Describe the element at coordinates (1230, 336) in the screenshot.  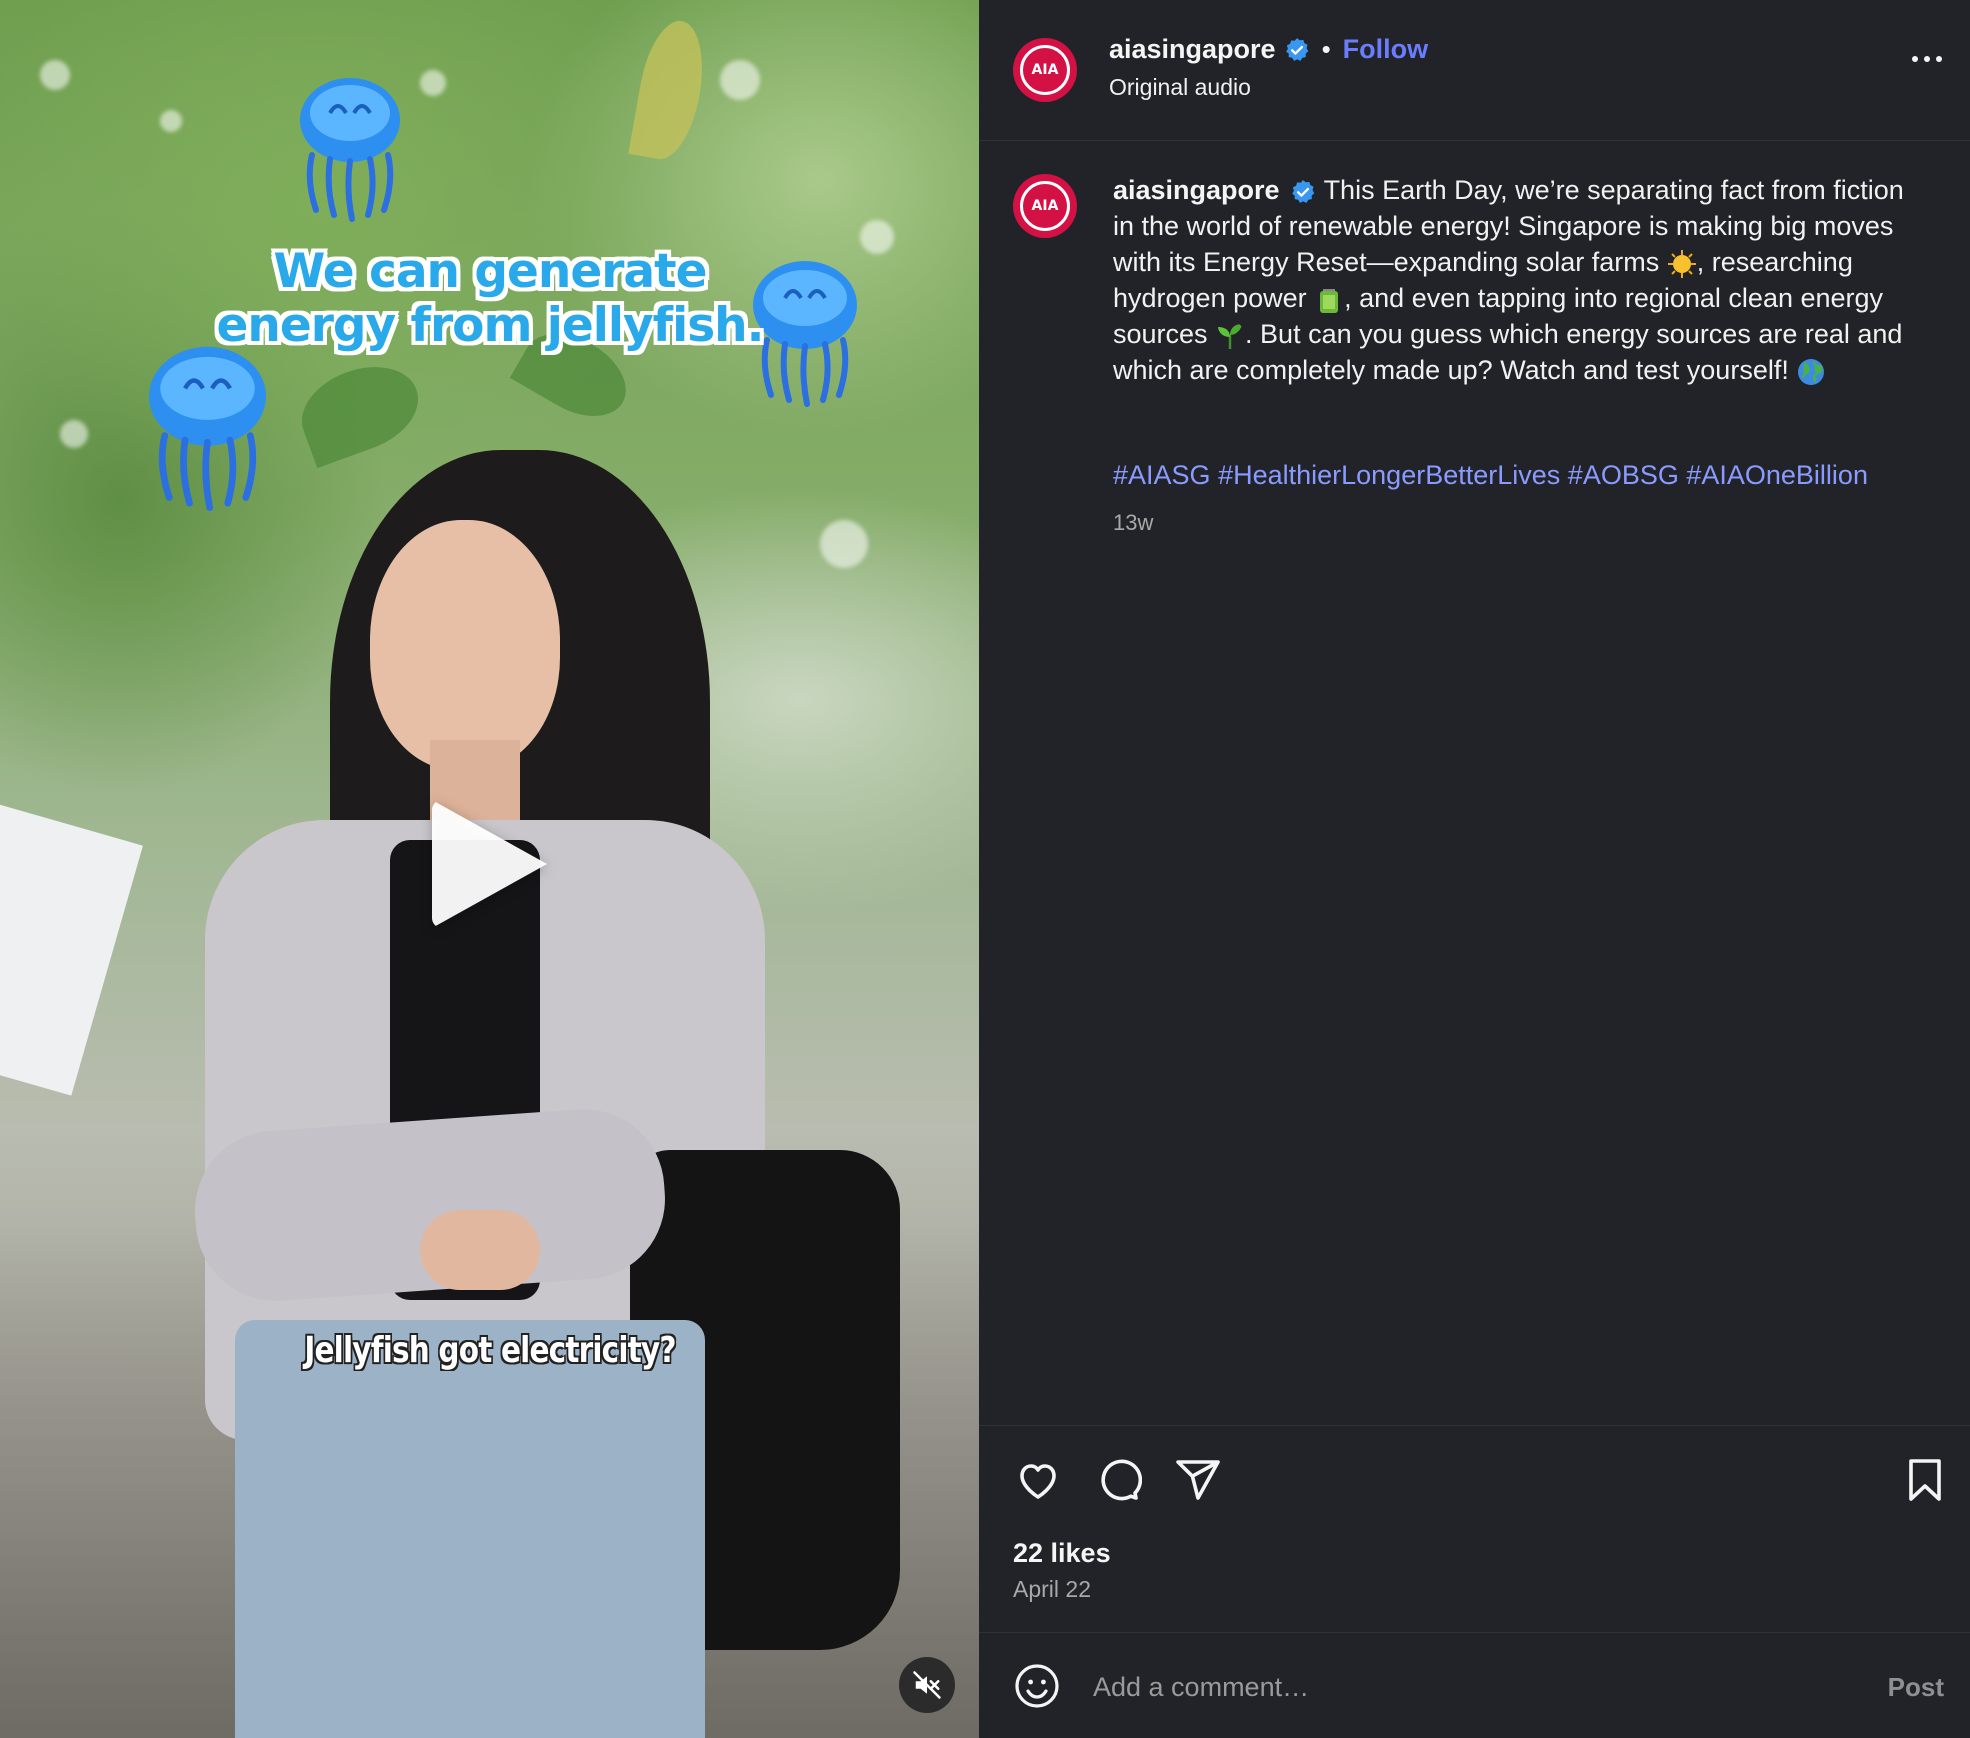
I see `seedling-emoji-icon` at that location.